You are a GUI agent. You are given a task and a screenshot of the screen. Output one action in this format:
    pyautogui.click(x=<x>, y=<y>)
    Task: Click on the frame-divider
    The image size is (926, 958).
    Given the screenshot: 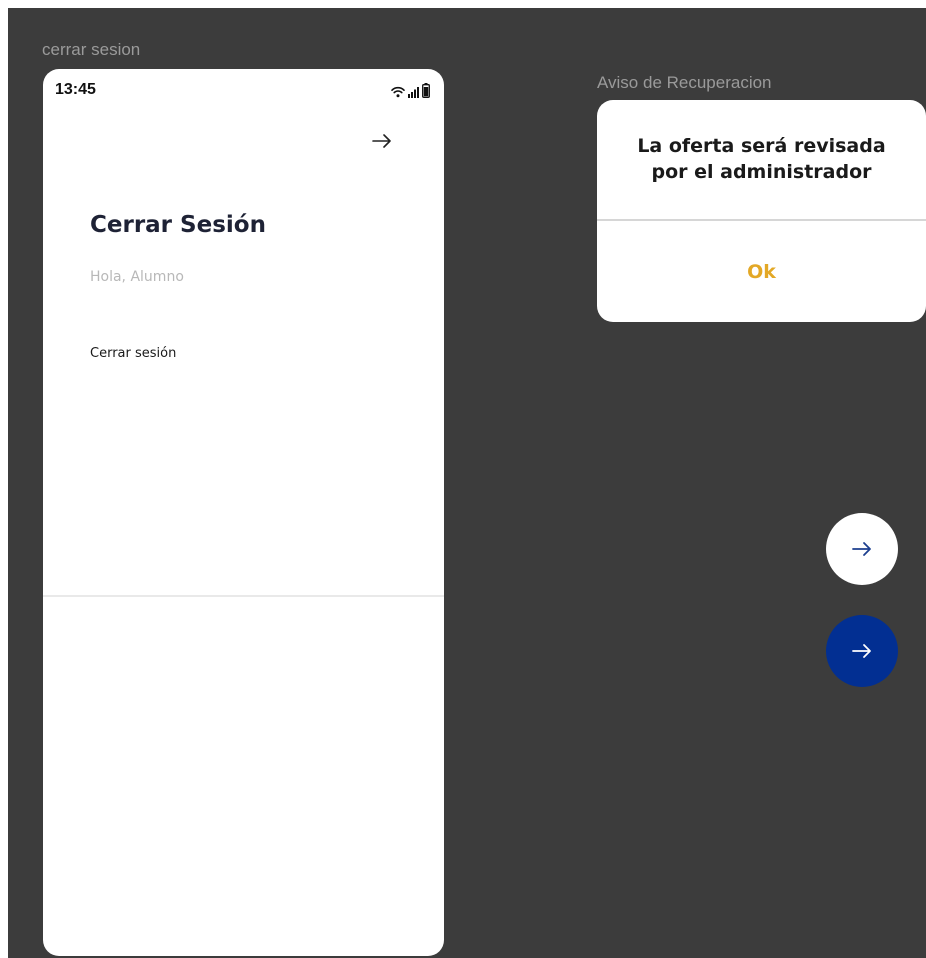 What is the action you would take?
    pyautogui.click(x=243, y=596)
    